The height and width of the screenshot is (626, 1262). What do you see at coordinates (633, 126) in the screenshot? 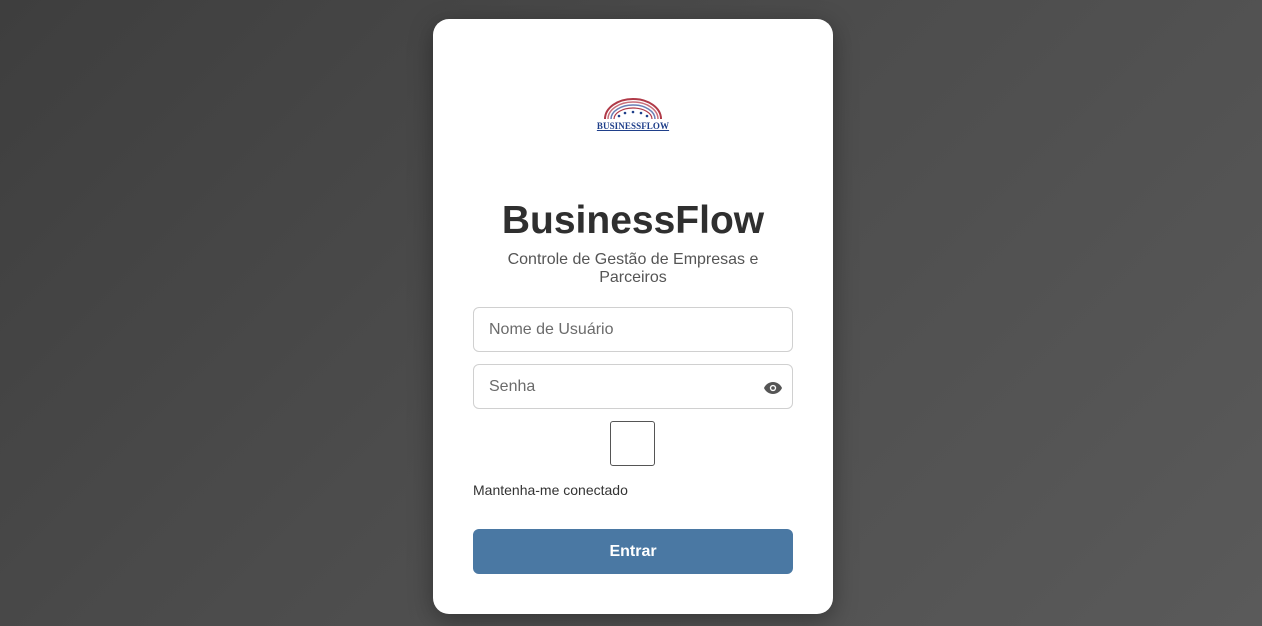
I see `logo-wordmark: BUSINESSFLOW` at bounding box center [633, 126].